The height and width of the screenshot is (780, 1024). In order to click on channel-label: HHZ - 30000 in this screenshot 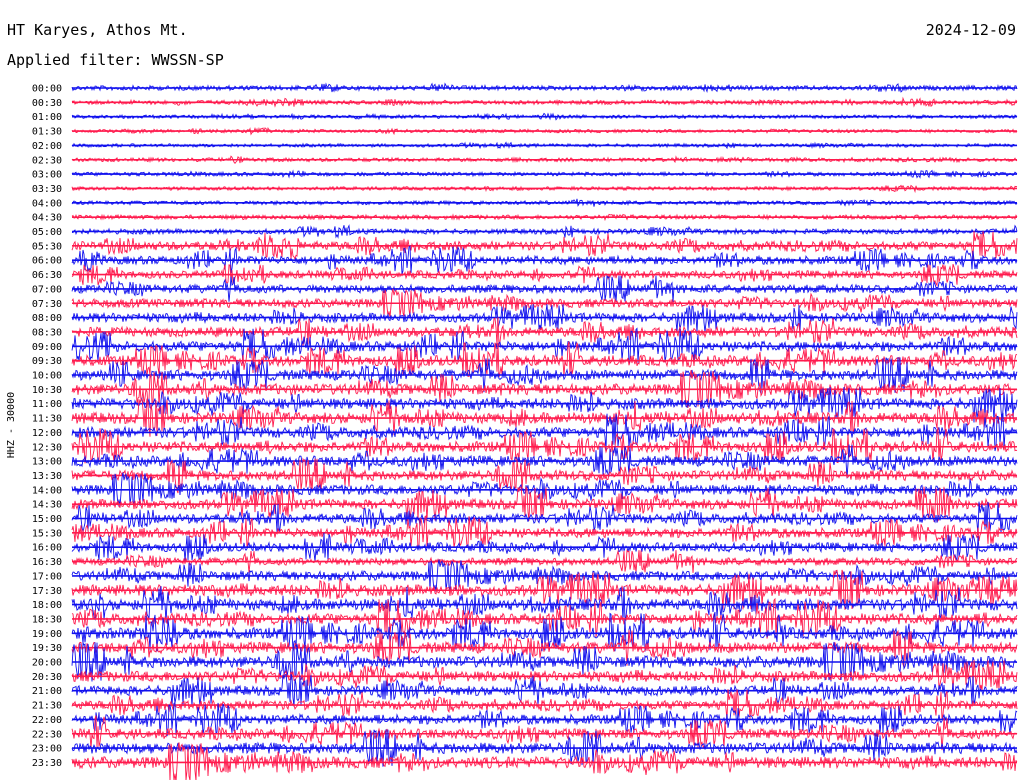, I will do `click(11, 425)`.